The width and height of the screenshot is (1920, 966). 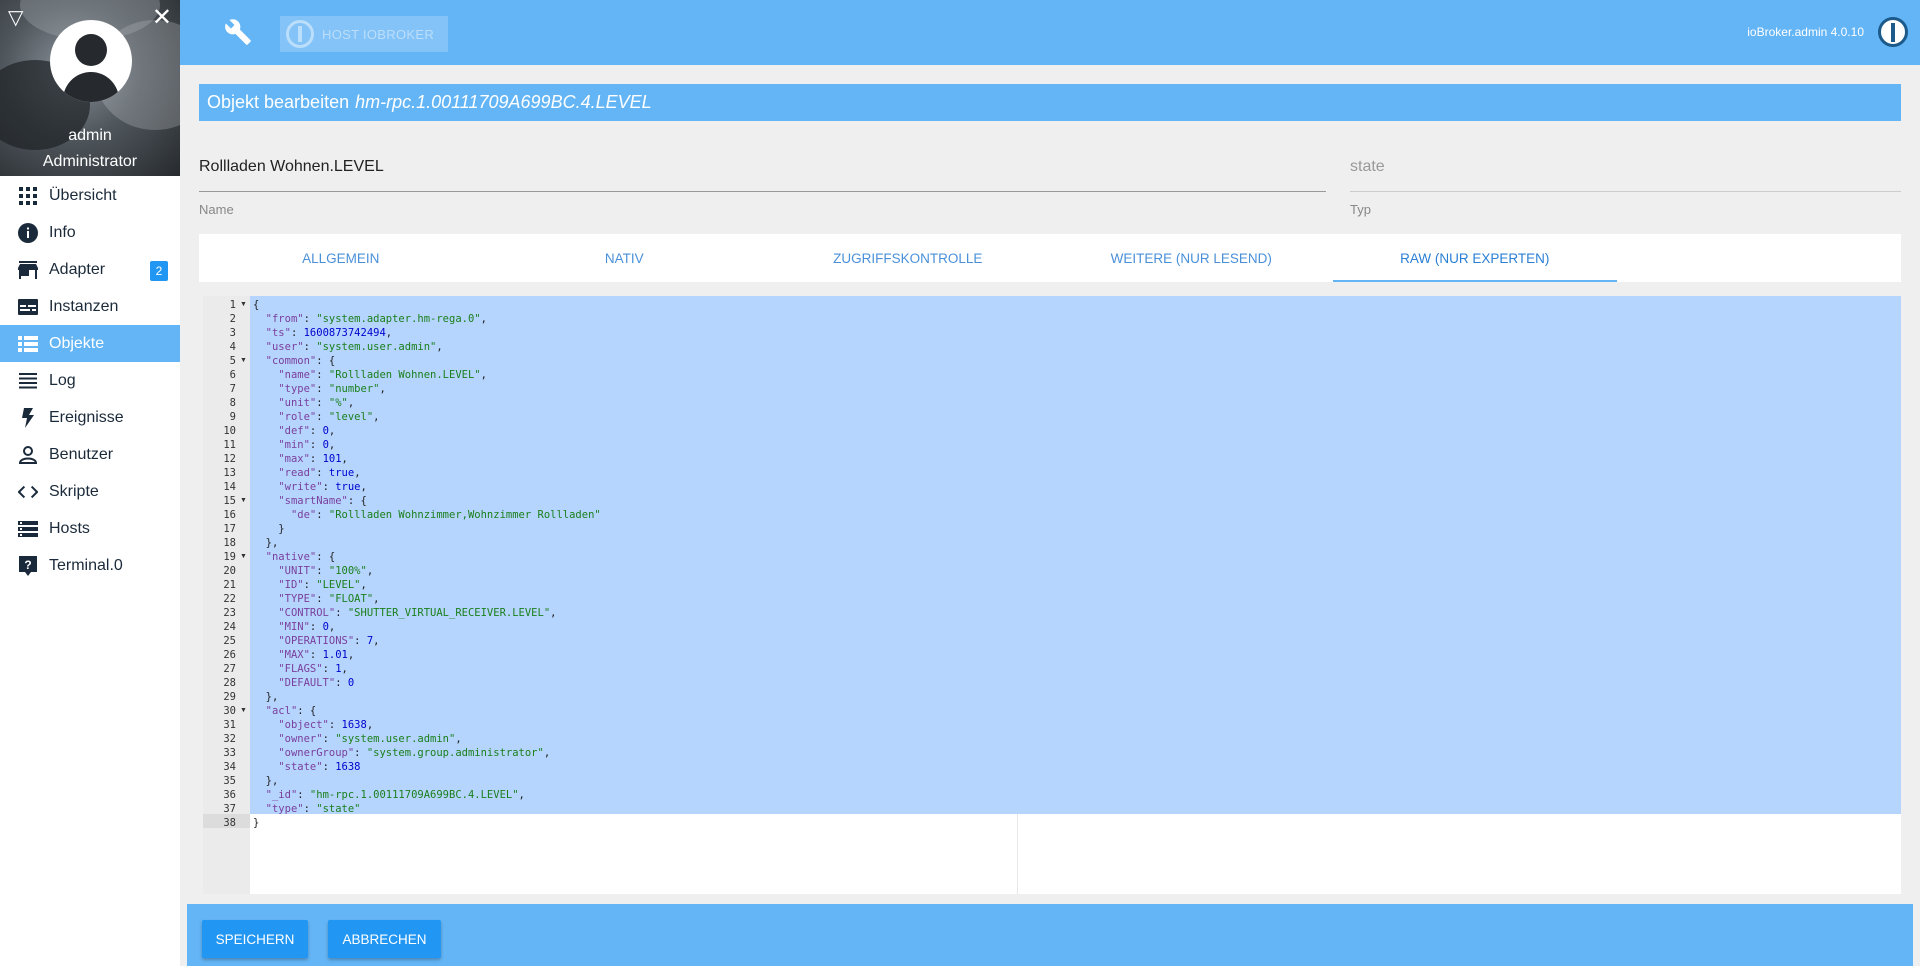 What do you see at coordinates (232, 319) in the screenshot?
I see `line-number: 2` at bounding box center [232, 319].